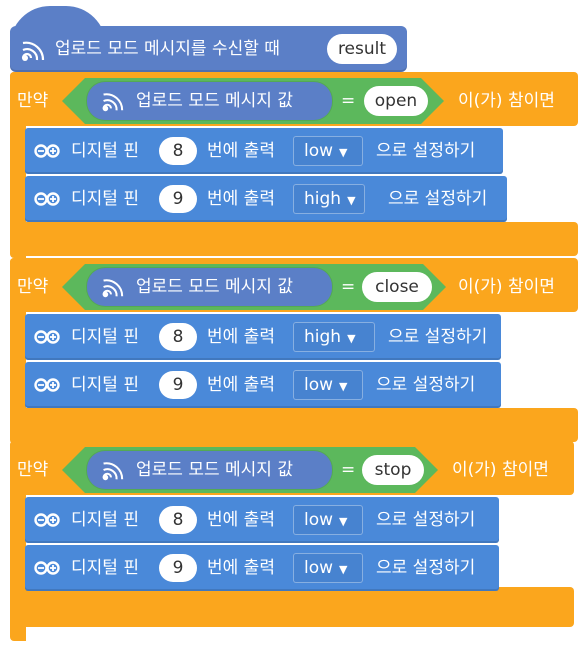 This screenshot has width=587, height=645. What do you see at coordinates (292, 607) in the screenshot?
I see `if-block-3-bottom` at bounding box center [292, 607].